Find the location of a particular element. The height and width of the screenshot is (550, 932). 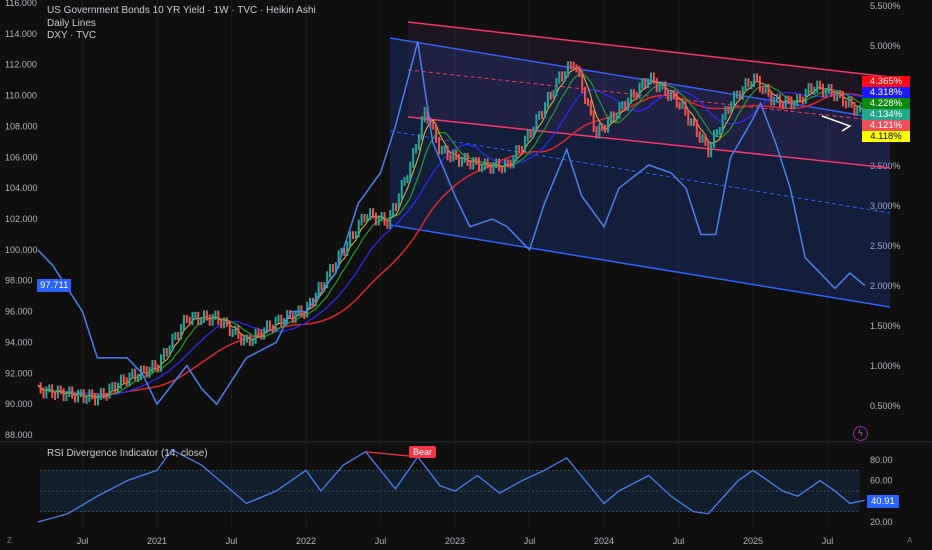

price-badge: 4.121% is located at coordinates (886, 125).